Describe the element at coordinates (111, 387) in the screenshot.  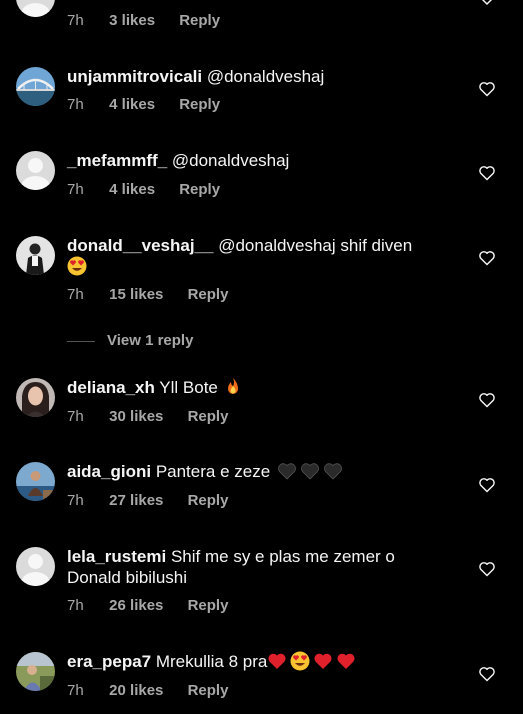
I see `comment-username: deliana_xh` at that location.